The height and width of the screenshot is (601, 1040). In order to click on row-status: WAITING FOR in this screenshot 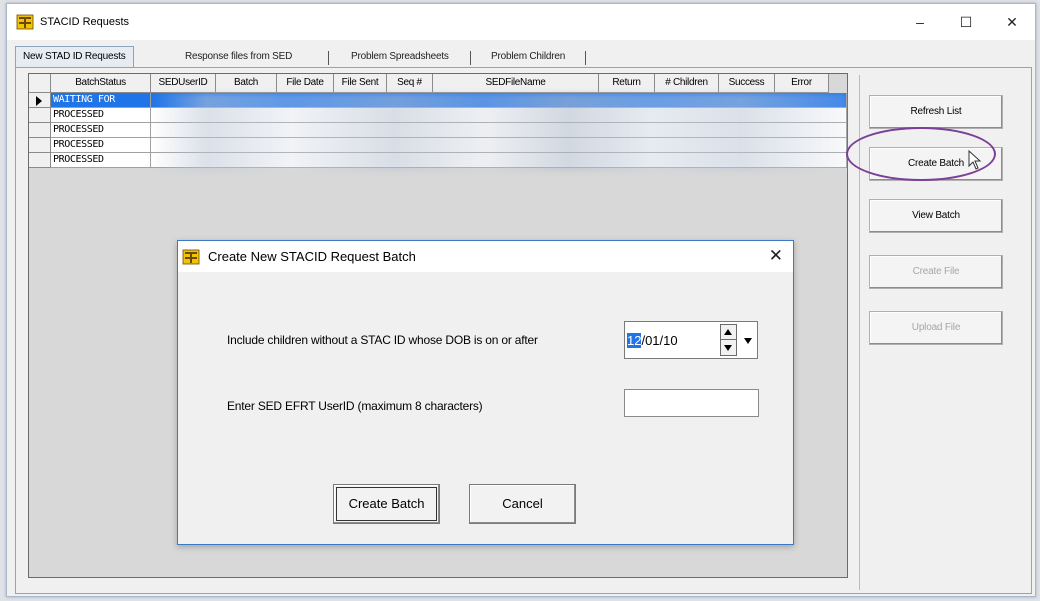, I will do `click(101, 100)`.